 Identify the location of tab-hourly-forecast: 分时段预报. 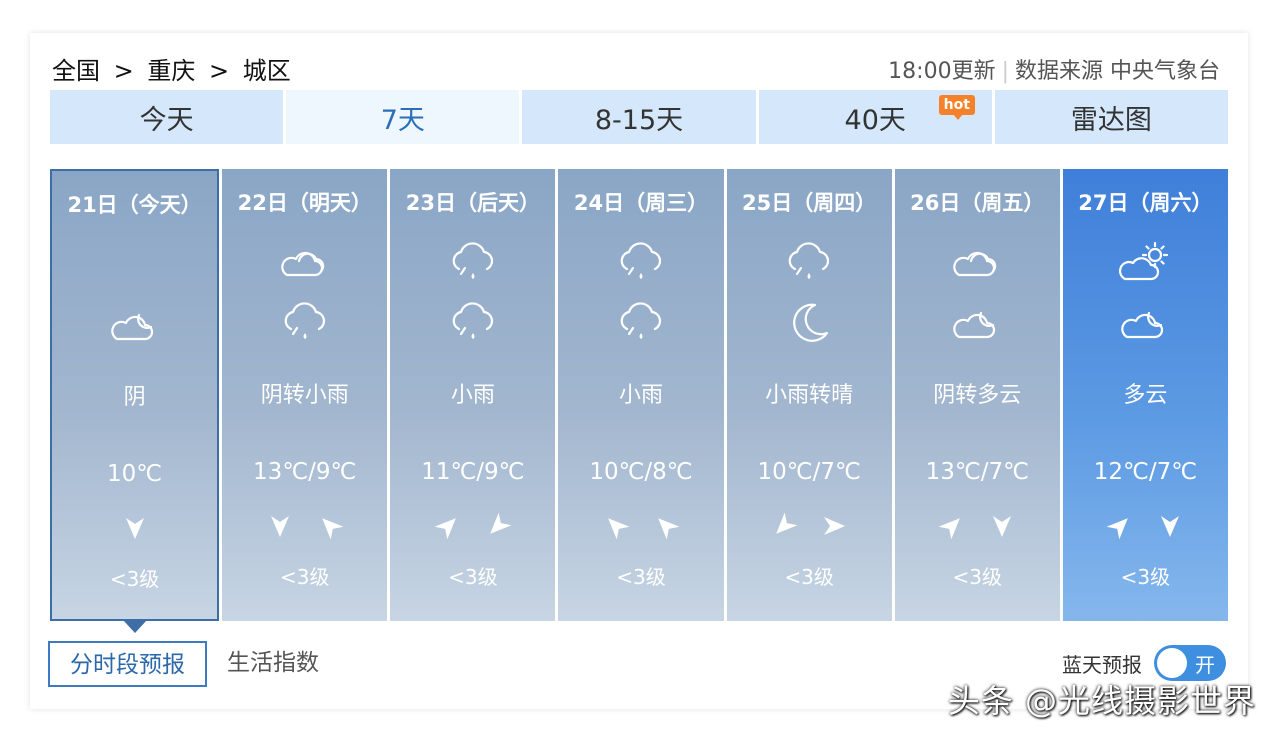
(127, 664).